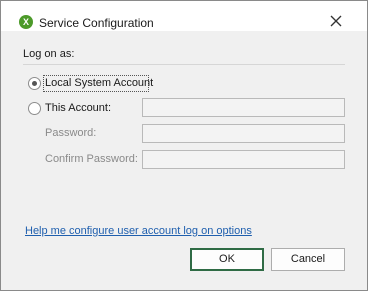 This screenshot has width=368, height=291. What do you see at coordinates (26, 22) in the screenshot?
I see `app-logo-icon: X` at bounding box center [26, 22].